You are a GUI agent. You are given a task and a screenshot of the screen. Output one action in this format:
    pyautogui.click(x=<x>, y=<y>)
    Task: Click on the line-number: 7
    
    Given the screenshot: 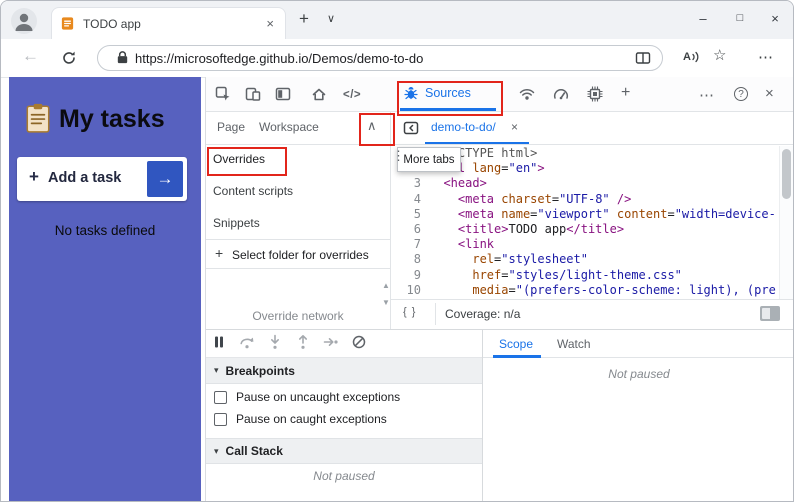 What is the action you would take?
    pyautogui.click(x=410, y=244)
    